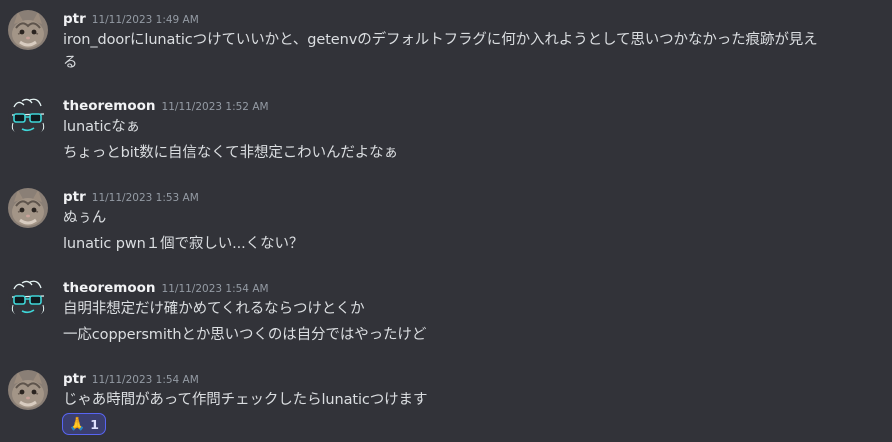 The width and height of the screenshot is (892, 442). Describe the element at coordinates (145, 198) in the screenshot. I see `timestamp: 11/11/2023 1:53 AM` at that location.